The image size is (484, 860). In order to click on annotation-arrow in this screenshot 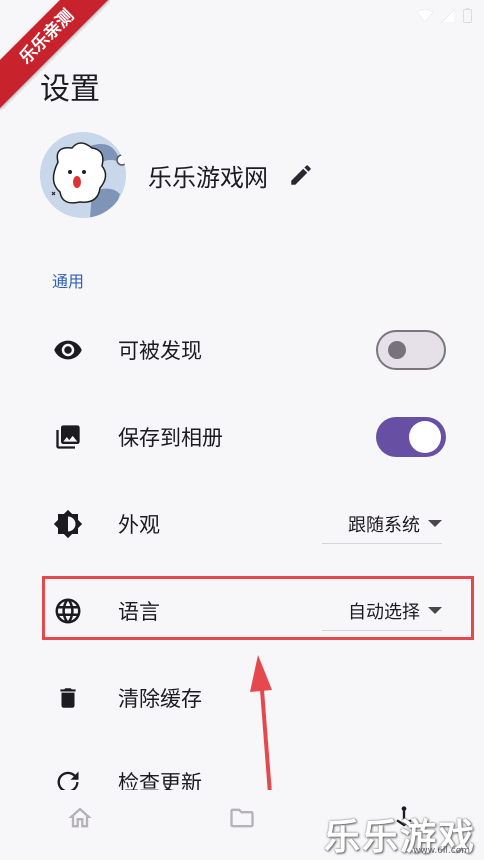, I will do `click(262, 738)`.